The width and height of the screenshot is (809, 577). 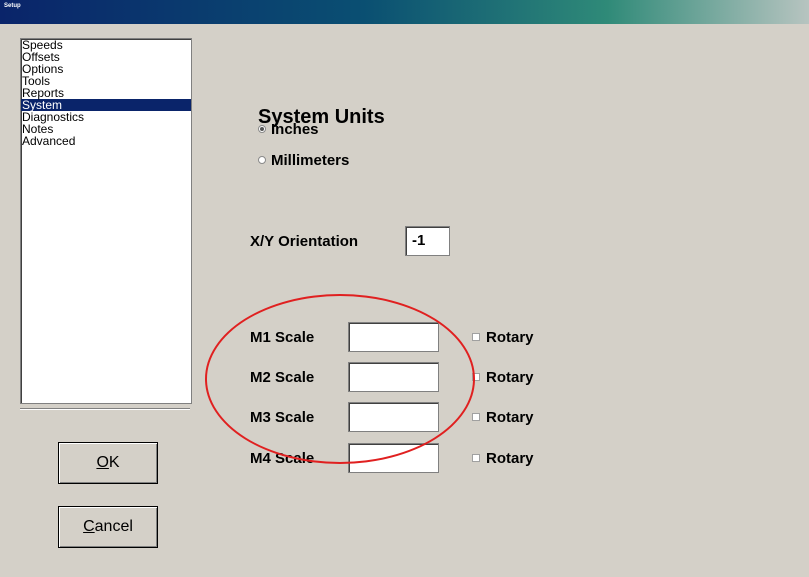 What do you see at coordinates (510, 417) in the screenshot?
I see `m3-rotary-label: Rotary` at bounding box center [510, 417].